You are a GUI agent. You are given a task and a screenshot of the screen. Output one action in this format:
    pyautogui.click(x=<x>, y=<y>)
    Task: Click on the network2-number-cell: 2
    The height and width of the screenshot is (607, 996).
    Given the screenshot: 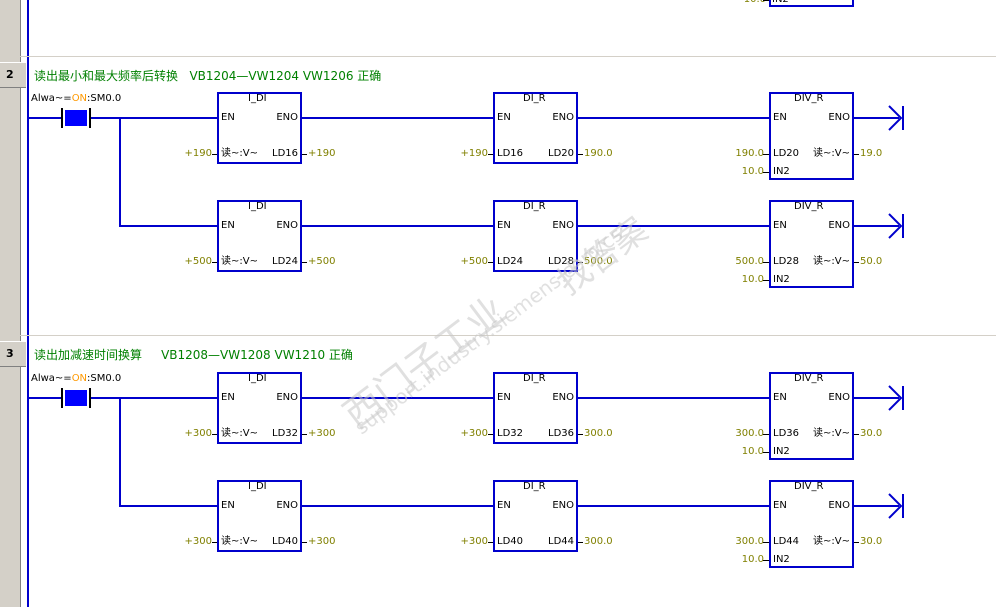 What is the action you would take?
    pyautogui.click(x=13, y=75)
    